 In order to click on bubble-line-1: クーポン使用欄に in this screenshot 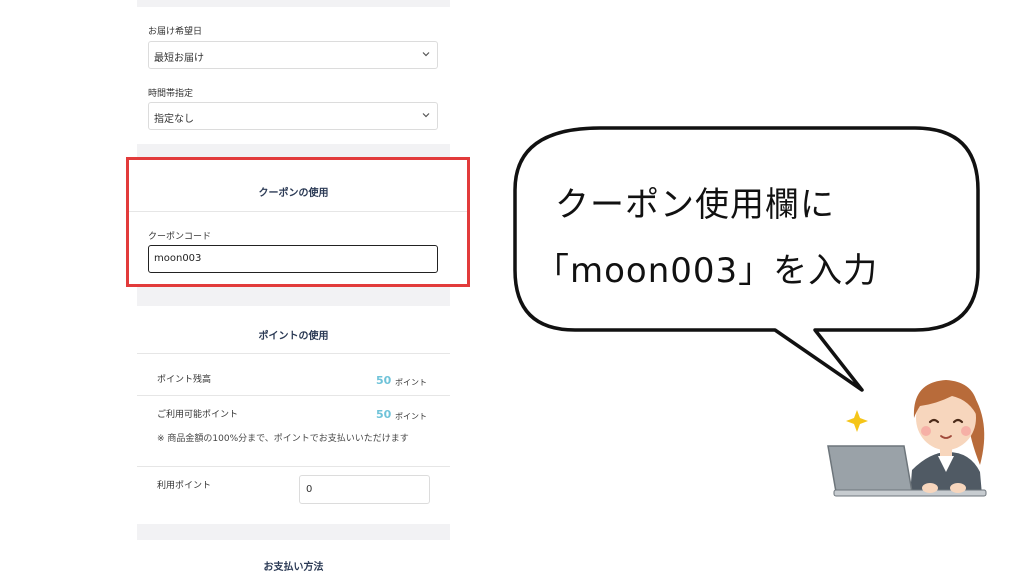, I will do `click(695, 205)`.